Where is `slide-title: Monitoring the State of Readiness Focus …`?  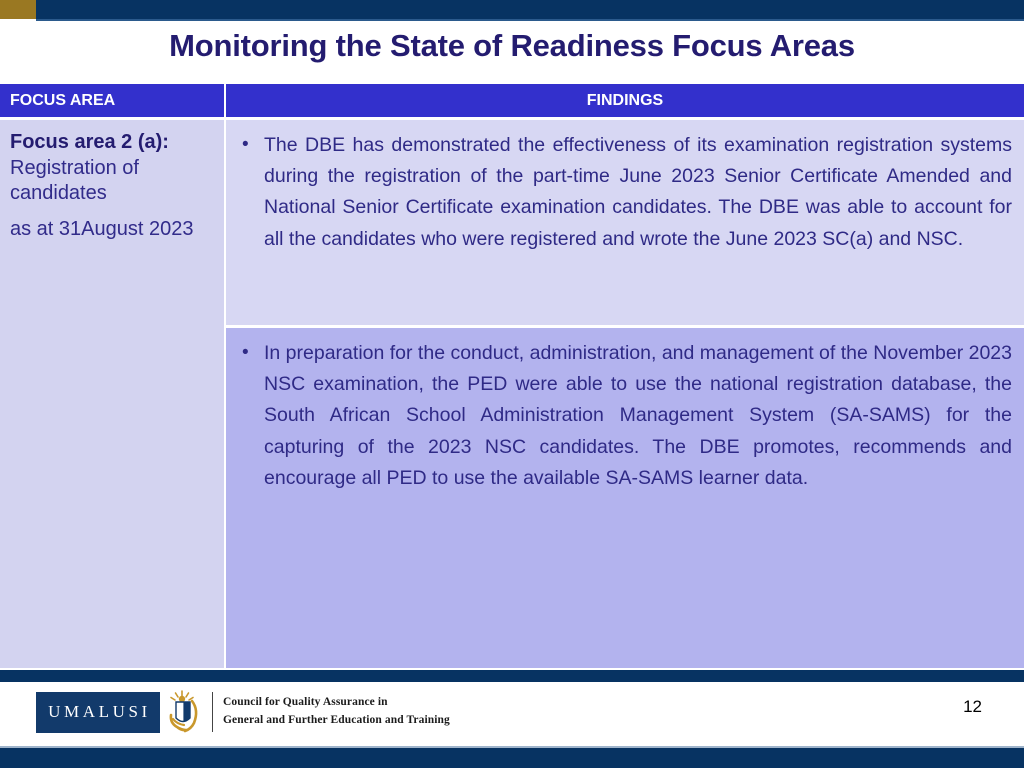
slide-title: Monitoring the State of Readiness Focus … is located at coordinates (512, 45).